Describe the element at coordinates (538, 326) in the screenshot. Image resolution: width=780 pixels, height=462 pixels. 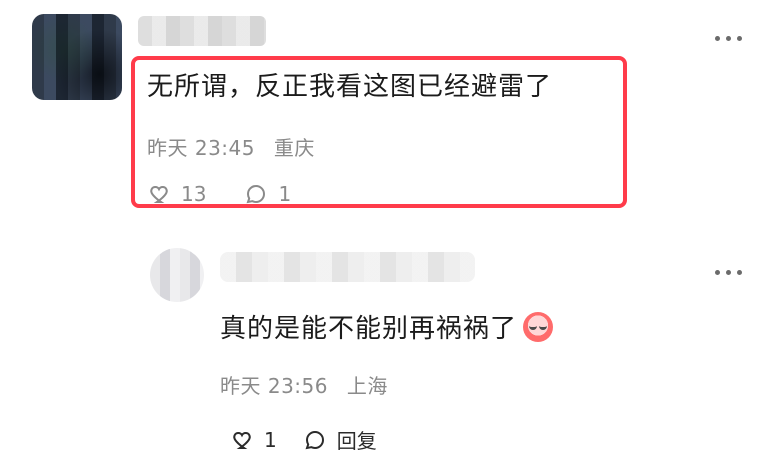
I see `crying-clown-face-icon` at that location.